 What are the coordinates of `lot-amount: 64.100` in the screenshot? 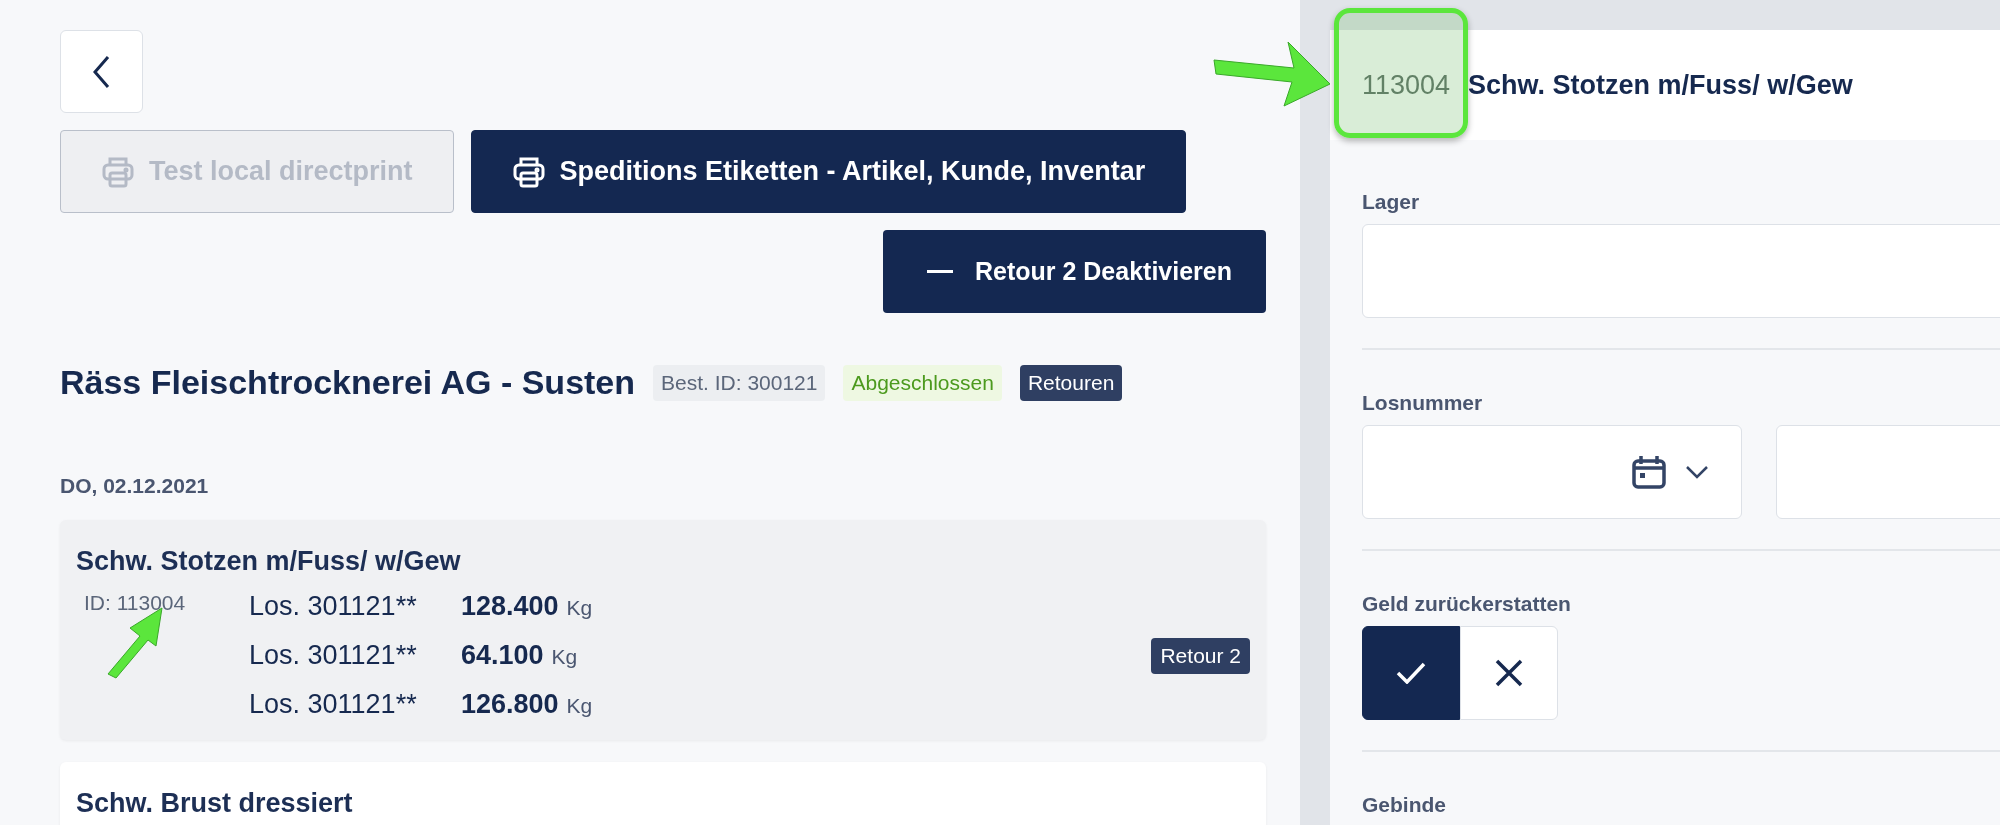 It's located at (502, 655).